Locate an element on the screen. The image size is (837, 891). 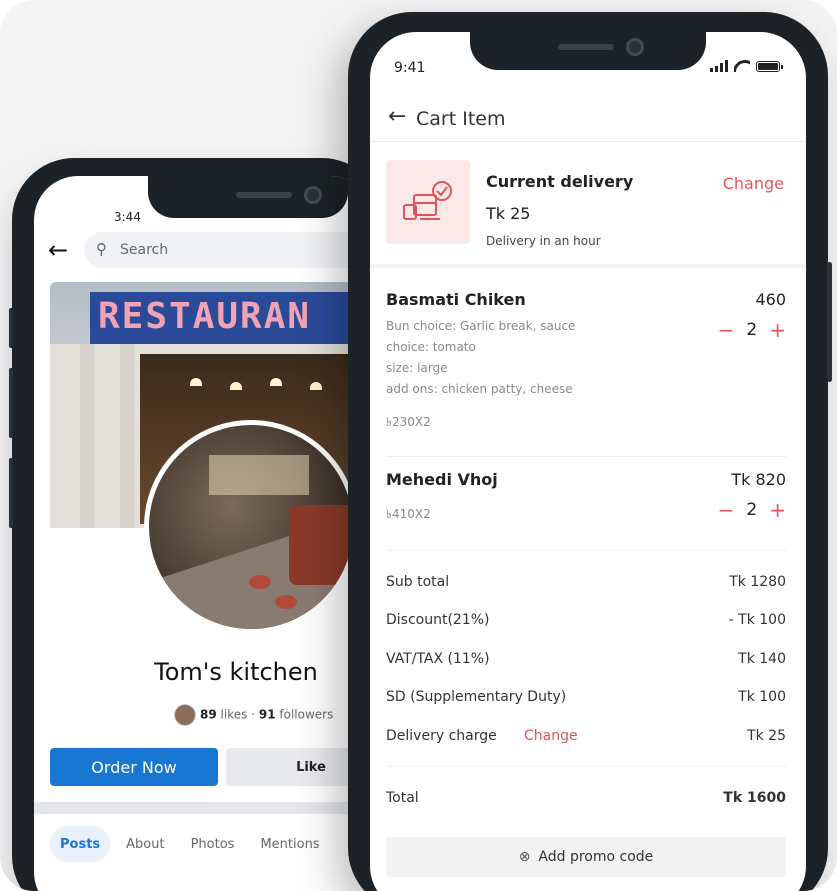
add-promo-code-button: ⊗ Add promo code is located at coordinates (586, 857).